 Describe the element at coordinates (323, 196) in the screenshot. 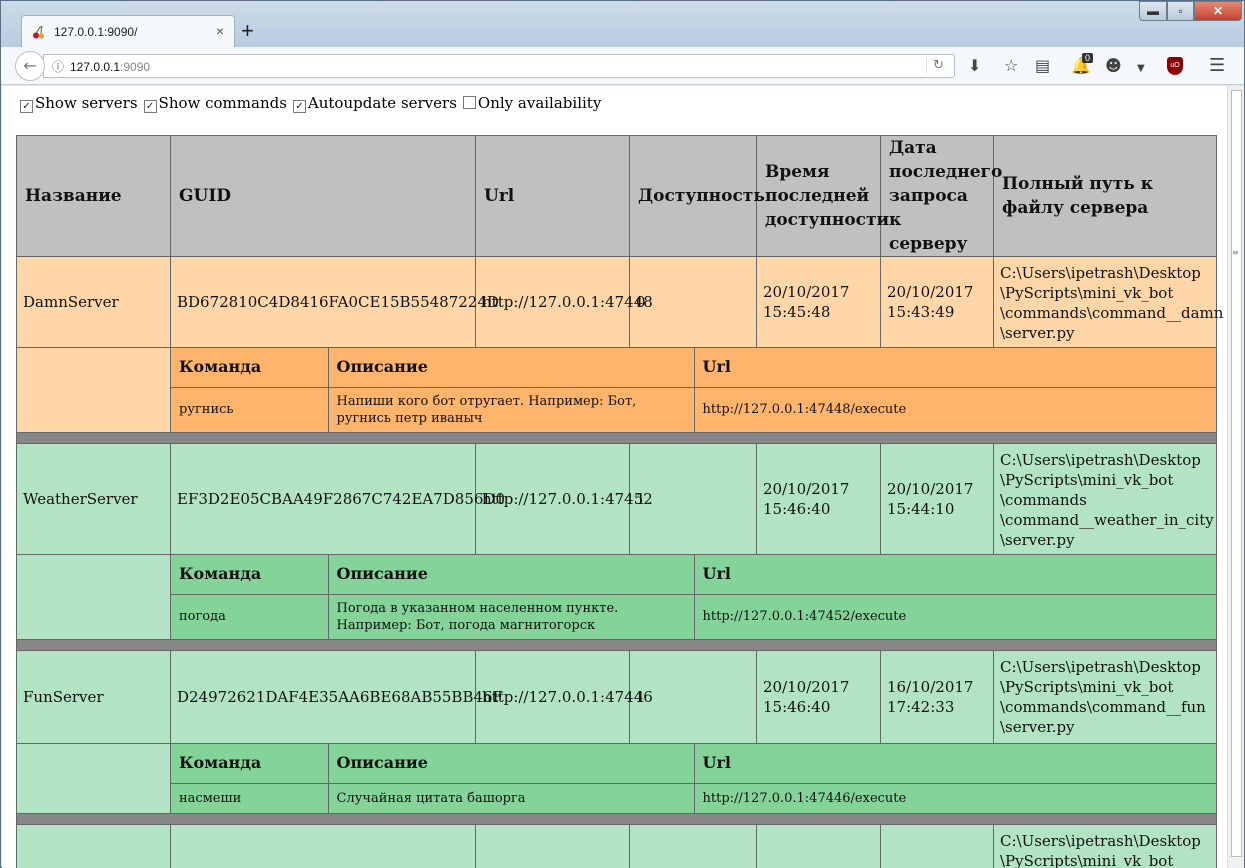

I see `column-header: GUID` at that location.